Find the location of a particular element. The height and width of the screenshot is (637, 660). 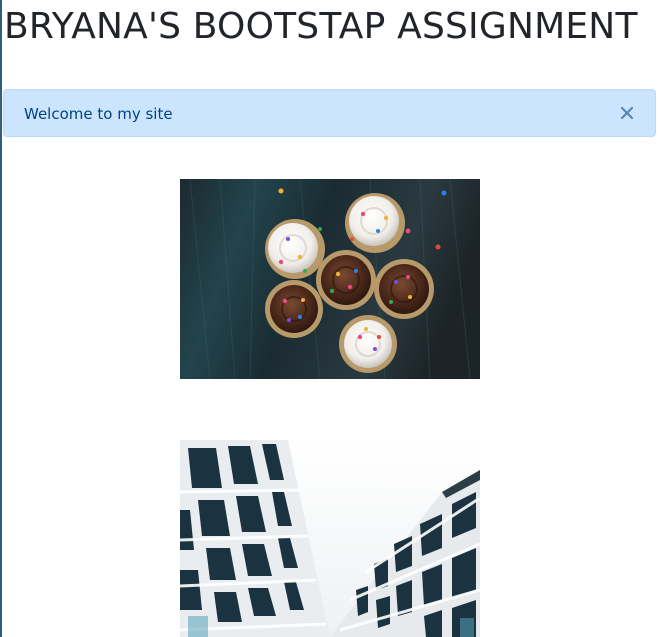

page-title: BRYANA'S BOOTSTAP ASSIGNMENT is located at coordinates (321, 26).